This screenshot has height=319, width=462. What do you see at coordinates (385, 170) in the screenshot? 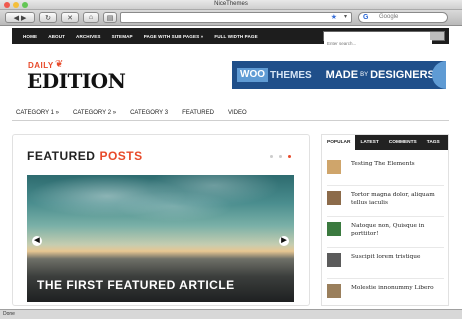
I see `list-item: Testing The Elements` at bounding box center [385, 170].